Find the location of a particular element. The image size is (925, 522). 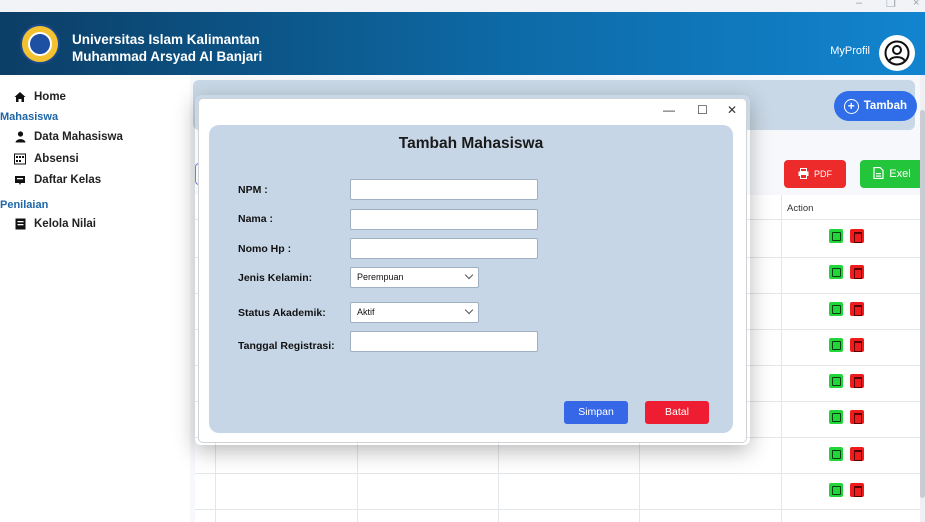

user-circle-icon is located at coordinates (897, 53).